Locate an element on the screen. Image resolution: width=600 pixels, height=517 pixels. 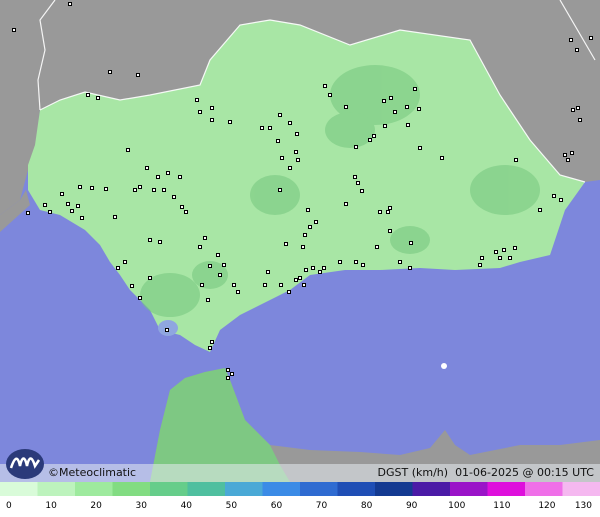
variable-label: DGST (km/h) is located at coordinates (413, 472).